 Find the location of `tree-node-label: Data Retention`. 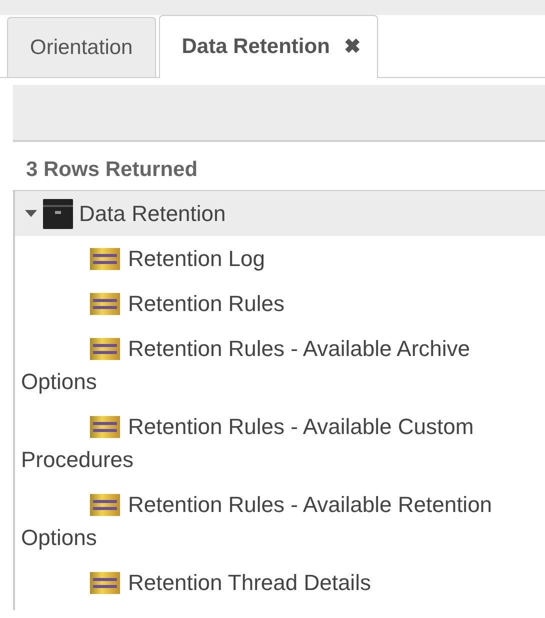

tree-node-label: Data Retention is located at coordinates (152, 214).